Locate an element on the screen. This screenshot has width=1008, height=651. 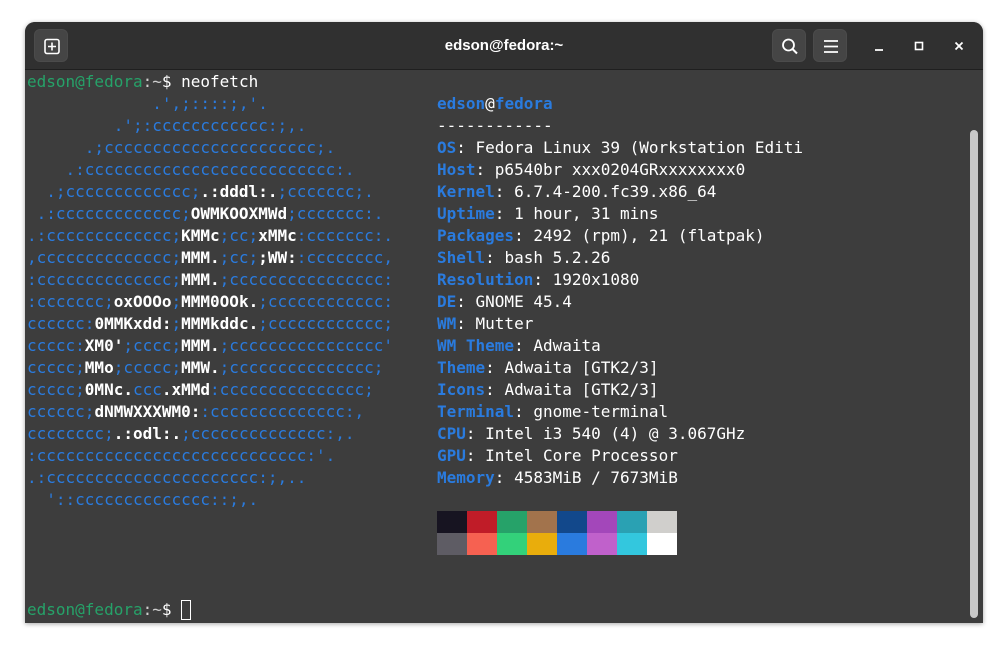
maximize-icon is located at coordinates (919, 46).